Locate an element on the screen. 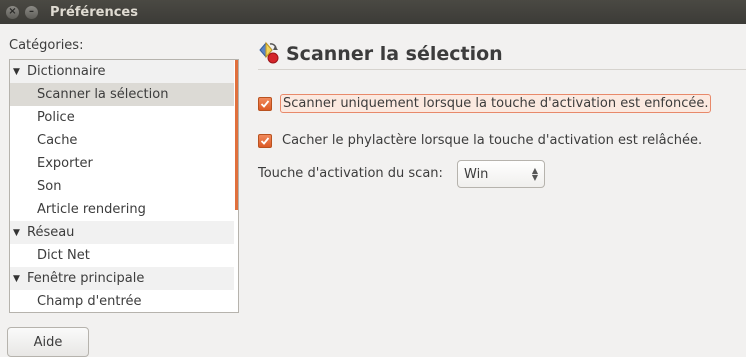 Image resolution: width=746 pixels, height=357 pixels. help-button: Aide is located at coordinates (48, 342).